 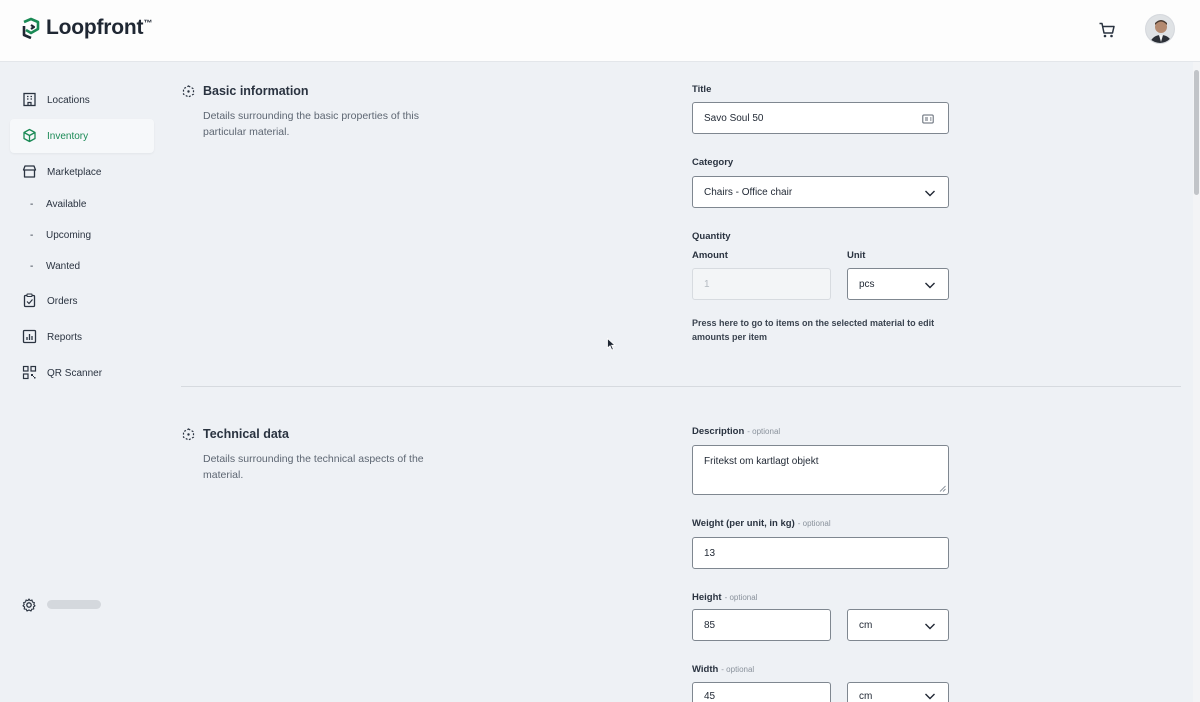 I want to click on scrollbar-thumb, so click(x=1196, y=132).